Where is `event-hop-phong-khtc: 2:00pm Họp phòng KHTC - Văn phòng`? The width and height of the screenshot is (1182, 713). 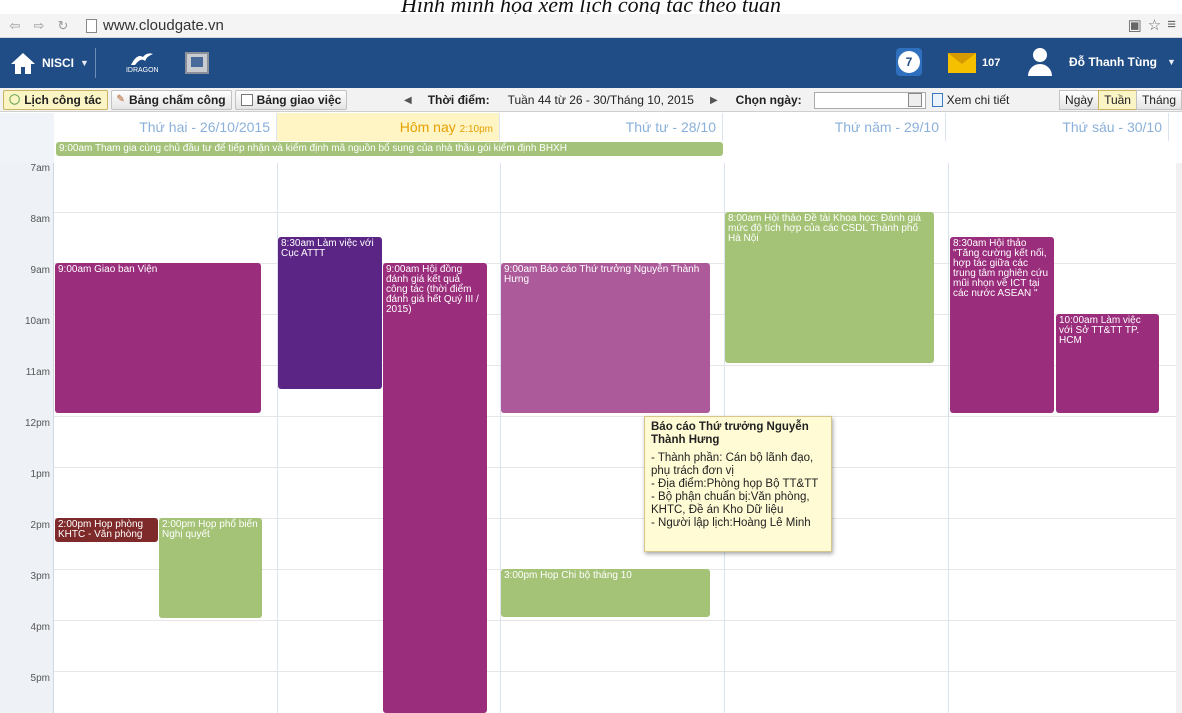
event-hop-phong-khtc: 2:00pm Họp phòng KHTC - Văn phòng is located at coordinates (106, 530).